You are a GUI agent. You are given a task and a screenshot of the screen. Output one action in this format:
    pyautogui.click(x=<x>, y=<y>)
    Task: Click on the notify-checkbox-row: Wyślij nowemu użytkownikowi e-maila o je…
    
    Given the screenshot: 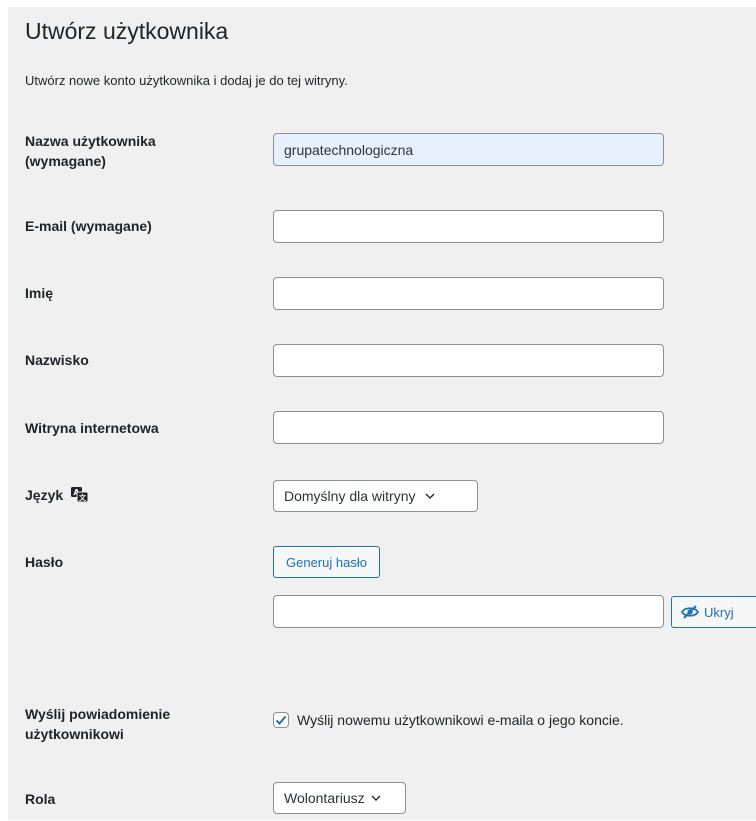 What is the action you would take?
    pyautogui.click(x=448, y=720)
    